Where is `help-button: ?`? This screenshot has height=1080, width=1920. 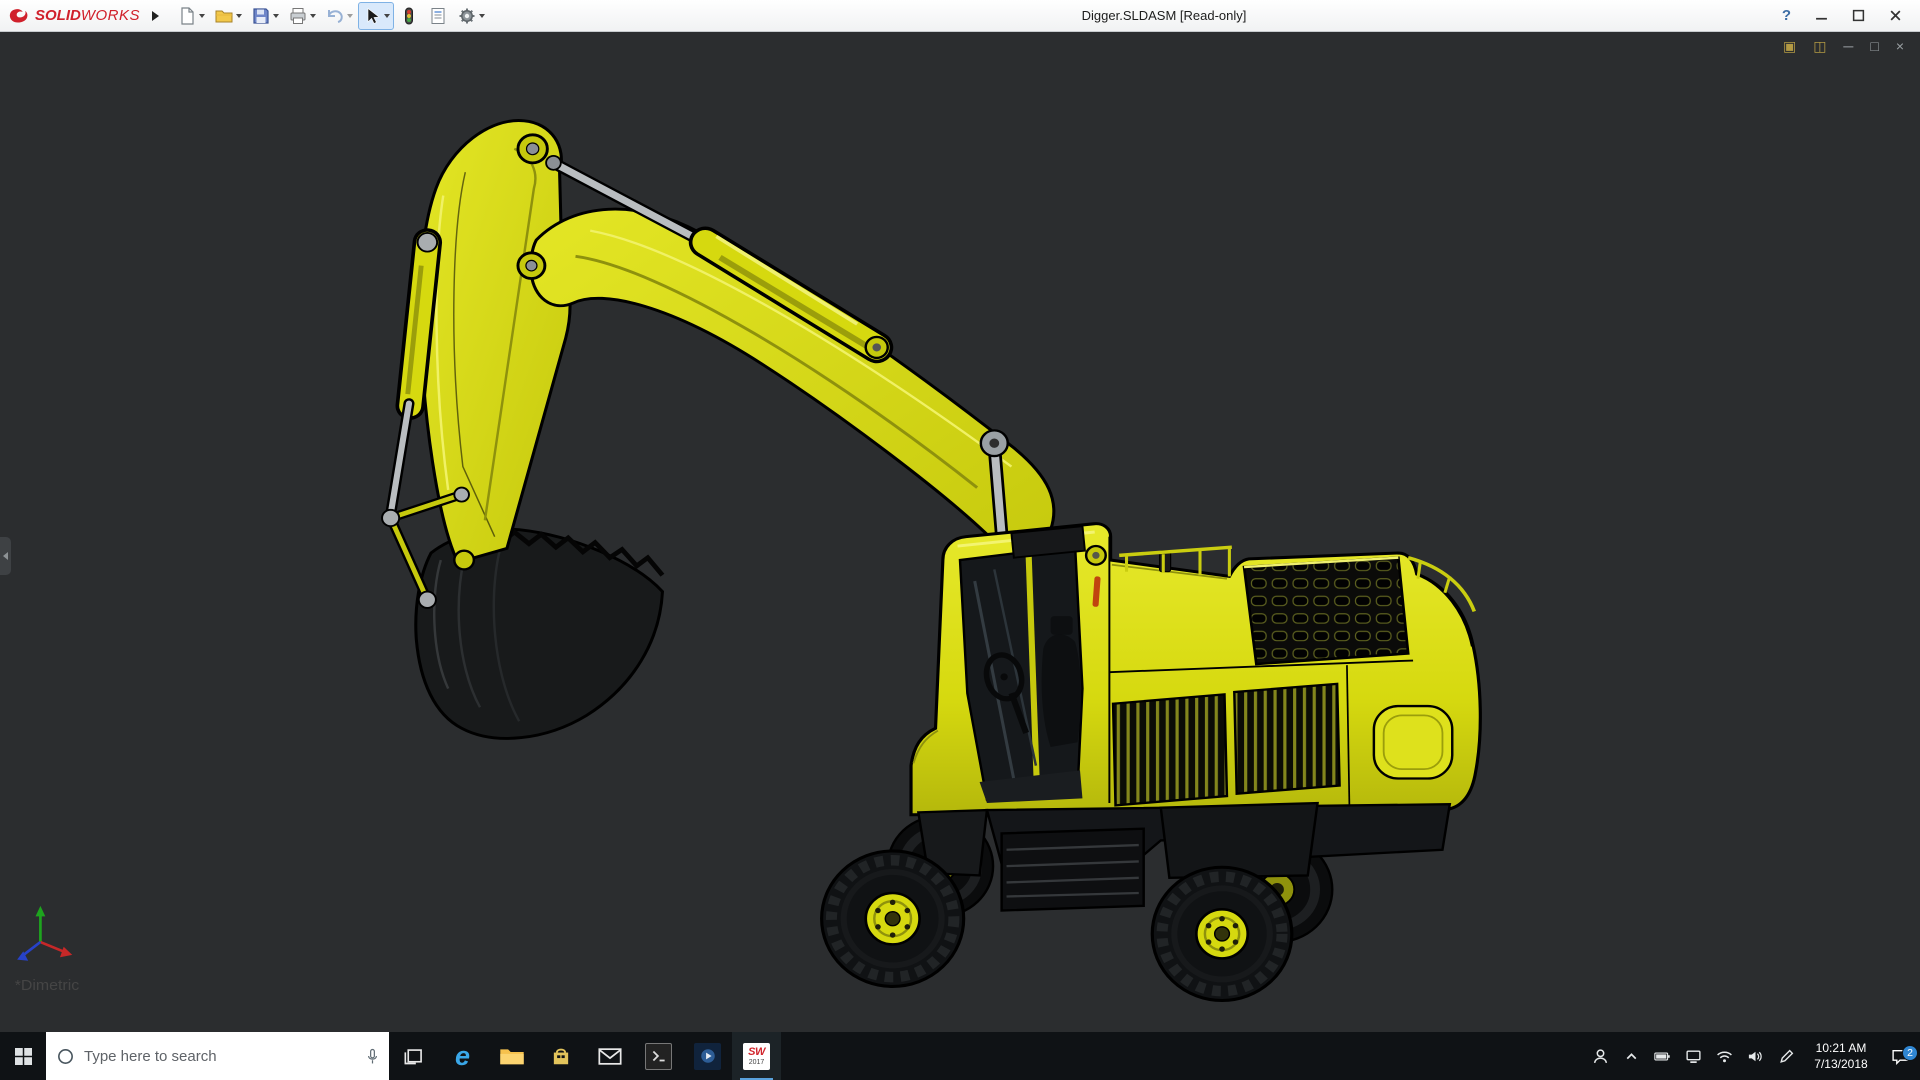
help-button: ? is located at coordinates (1786, 15).